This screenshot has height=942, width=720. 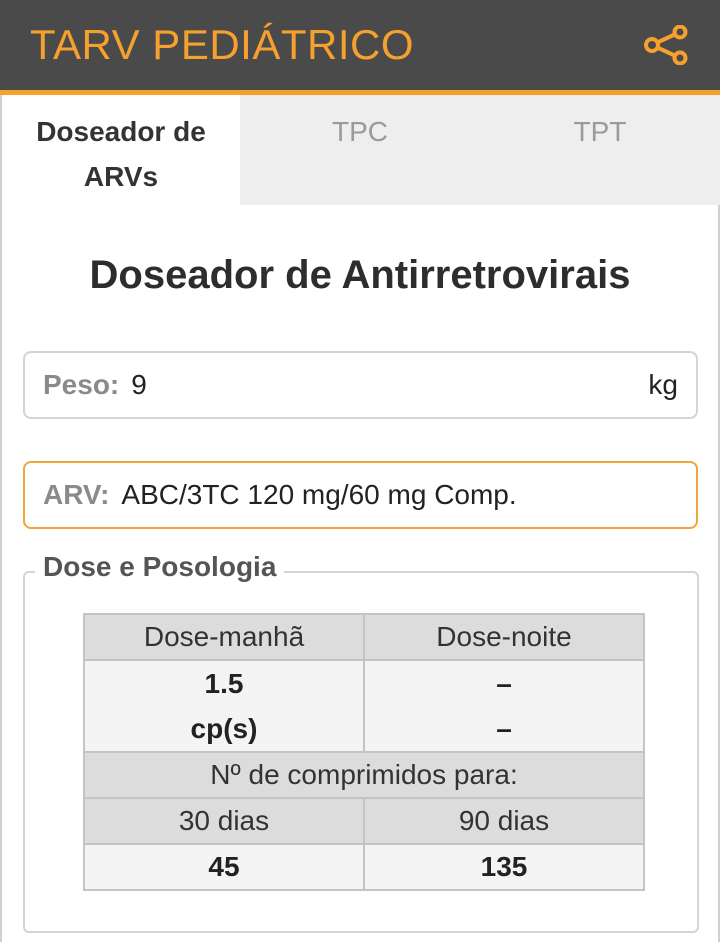 I want to click on tab-tpc: TPC, so click(x=360, y=150).